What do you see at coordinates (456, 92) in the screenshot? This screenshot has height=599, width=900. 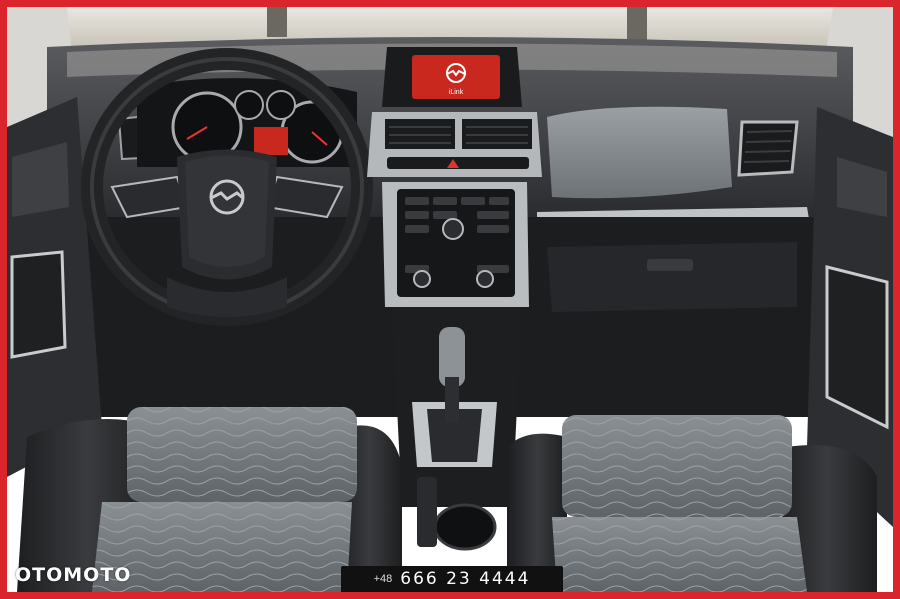 I see `screen-label: iLink` at bounding box center [456, 92].